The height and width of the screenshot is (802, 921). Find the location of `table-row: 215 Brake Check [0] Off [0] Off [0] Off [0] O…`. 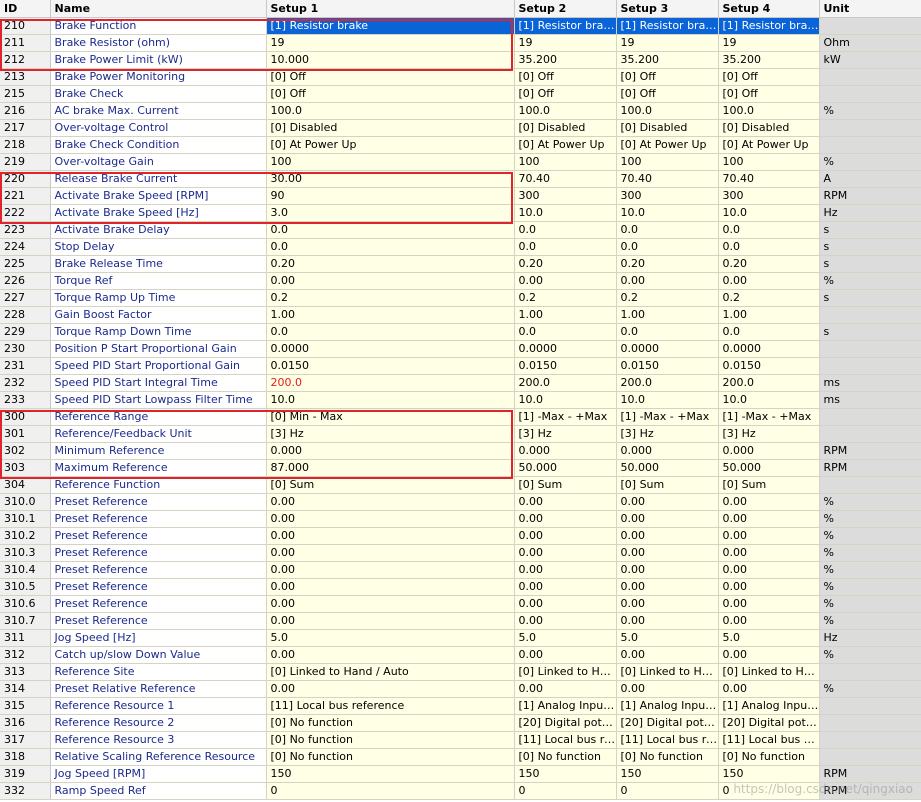

table-row: 215 Brake Check [0] Off [0] Off [0] Off [0] O… is located at coordinates (460, 94).